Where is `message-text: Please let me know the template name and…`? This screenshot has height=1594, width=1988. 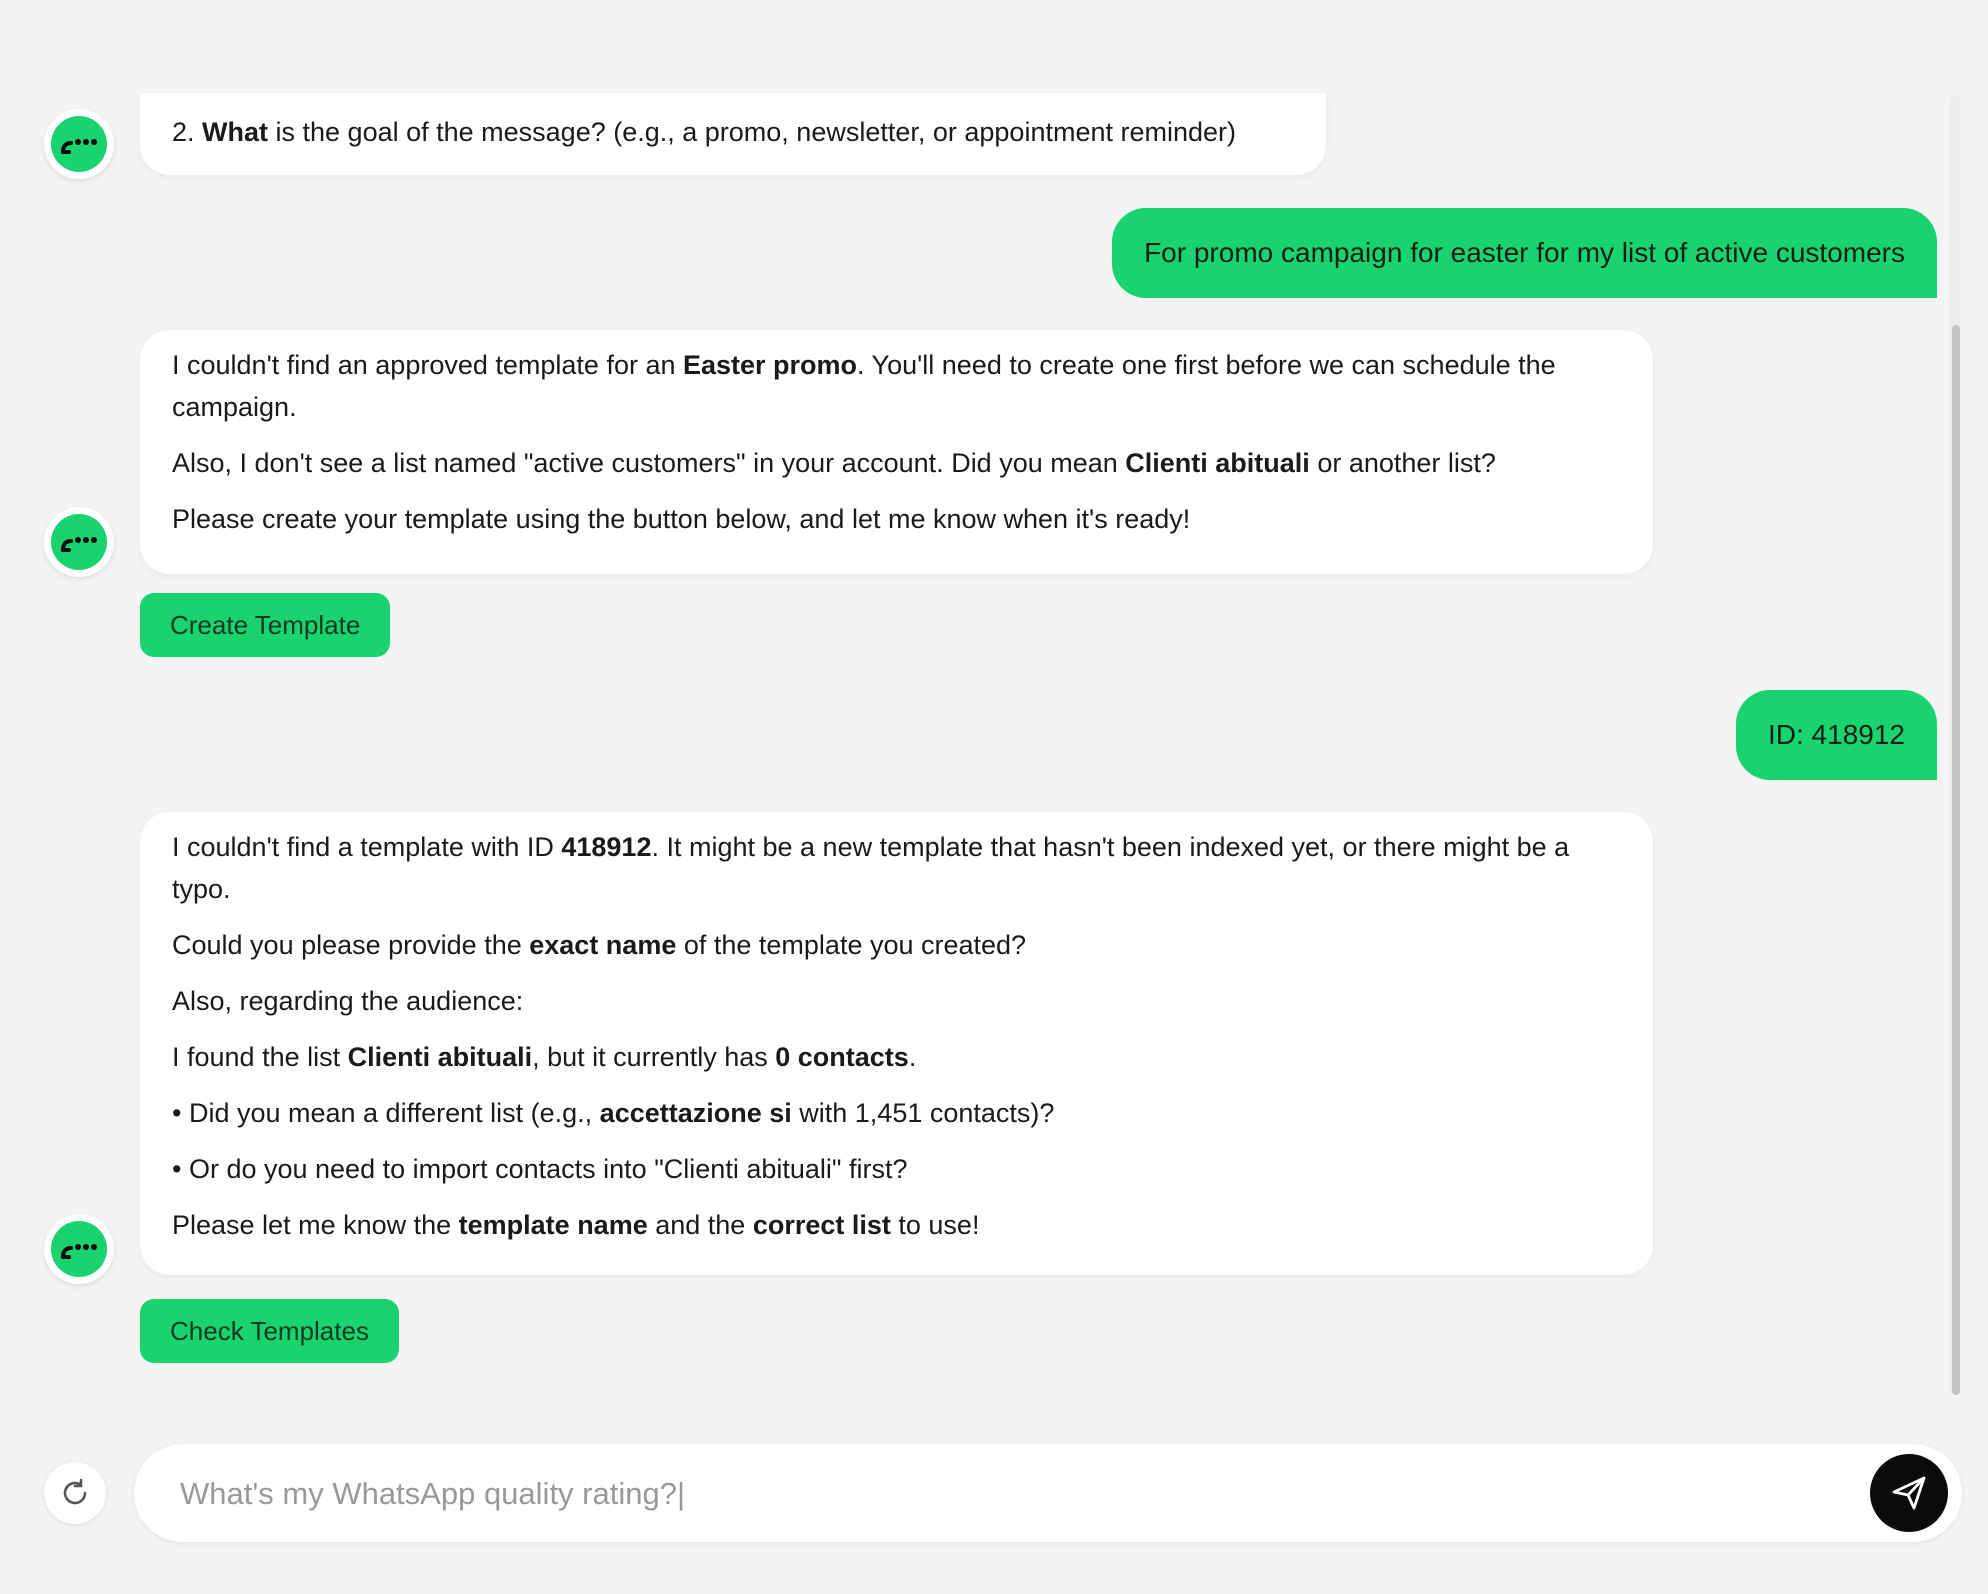 message-text: Please let me know the template name and… is located at coordinates (576, 1225).